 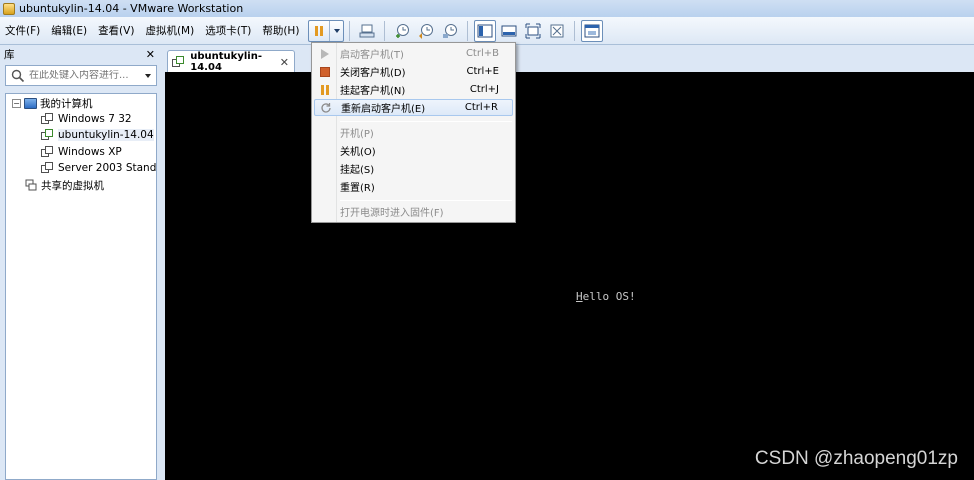 I want to click on menu-vm: 虚拟机(M), so click(x=169, y=31).